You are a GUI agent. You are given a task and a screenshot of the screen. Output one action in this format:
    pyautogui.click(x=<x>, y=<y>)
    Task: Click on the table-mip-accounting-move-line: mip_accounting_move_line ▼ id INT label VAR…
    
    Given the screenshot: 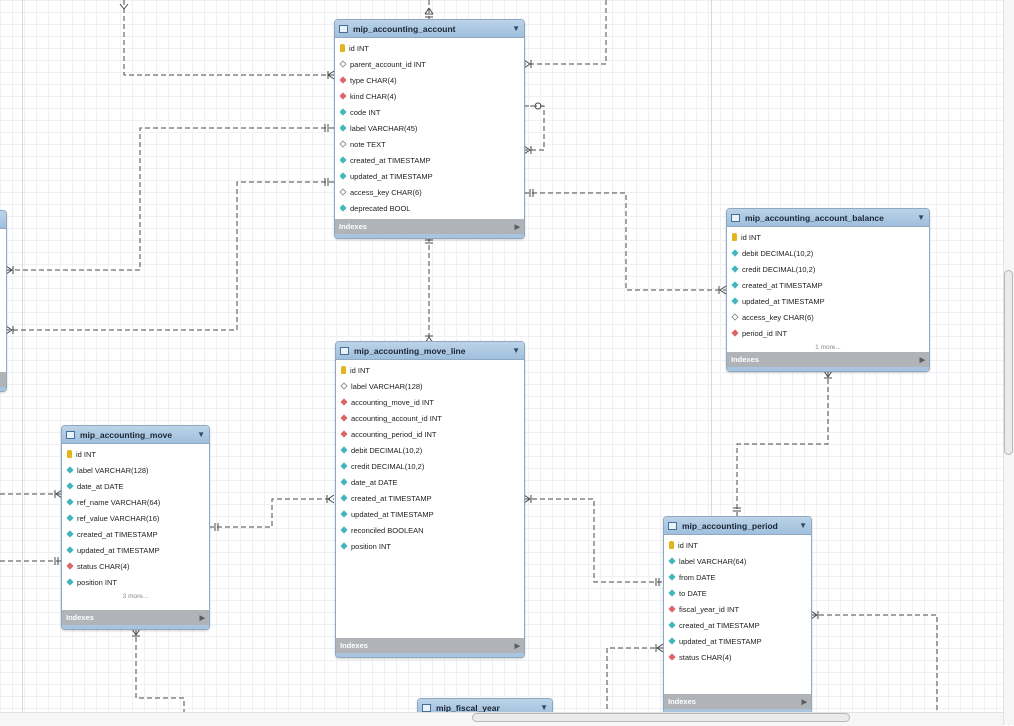 What is the action you would take?
    pyautogui.click(x=430, y=499)
    